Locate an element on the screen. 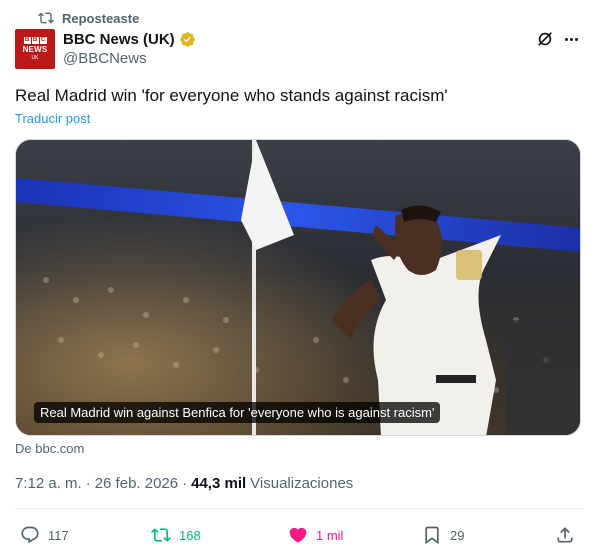 Image resolution: width=599 pixels, height=555 pixels. bookmark-icon is located at coordinates (432, 535).